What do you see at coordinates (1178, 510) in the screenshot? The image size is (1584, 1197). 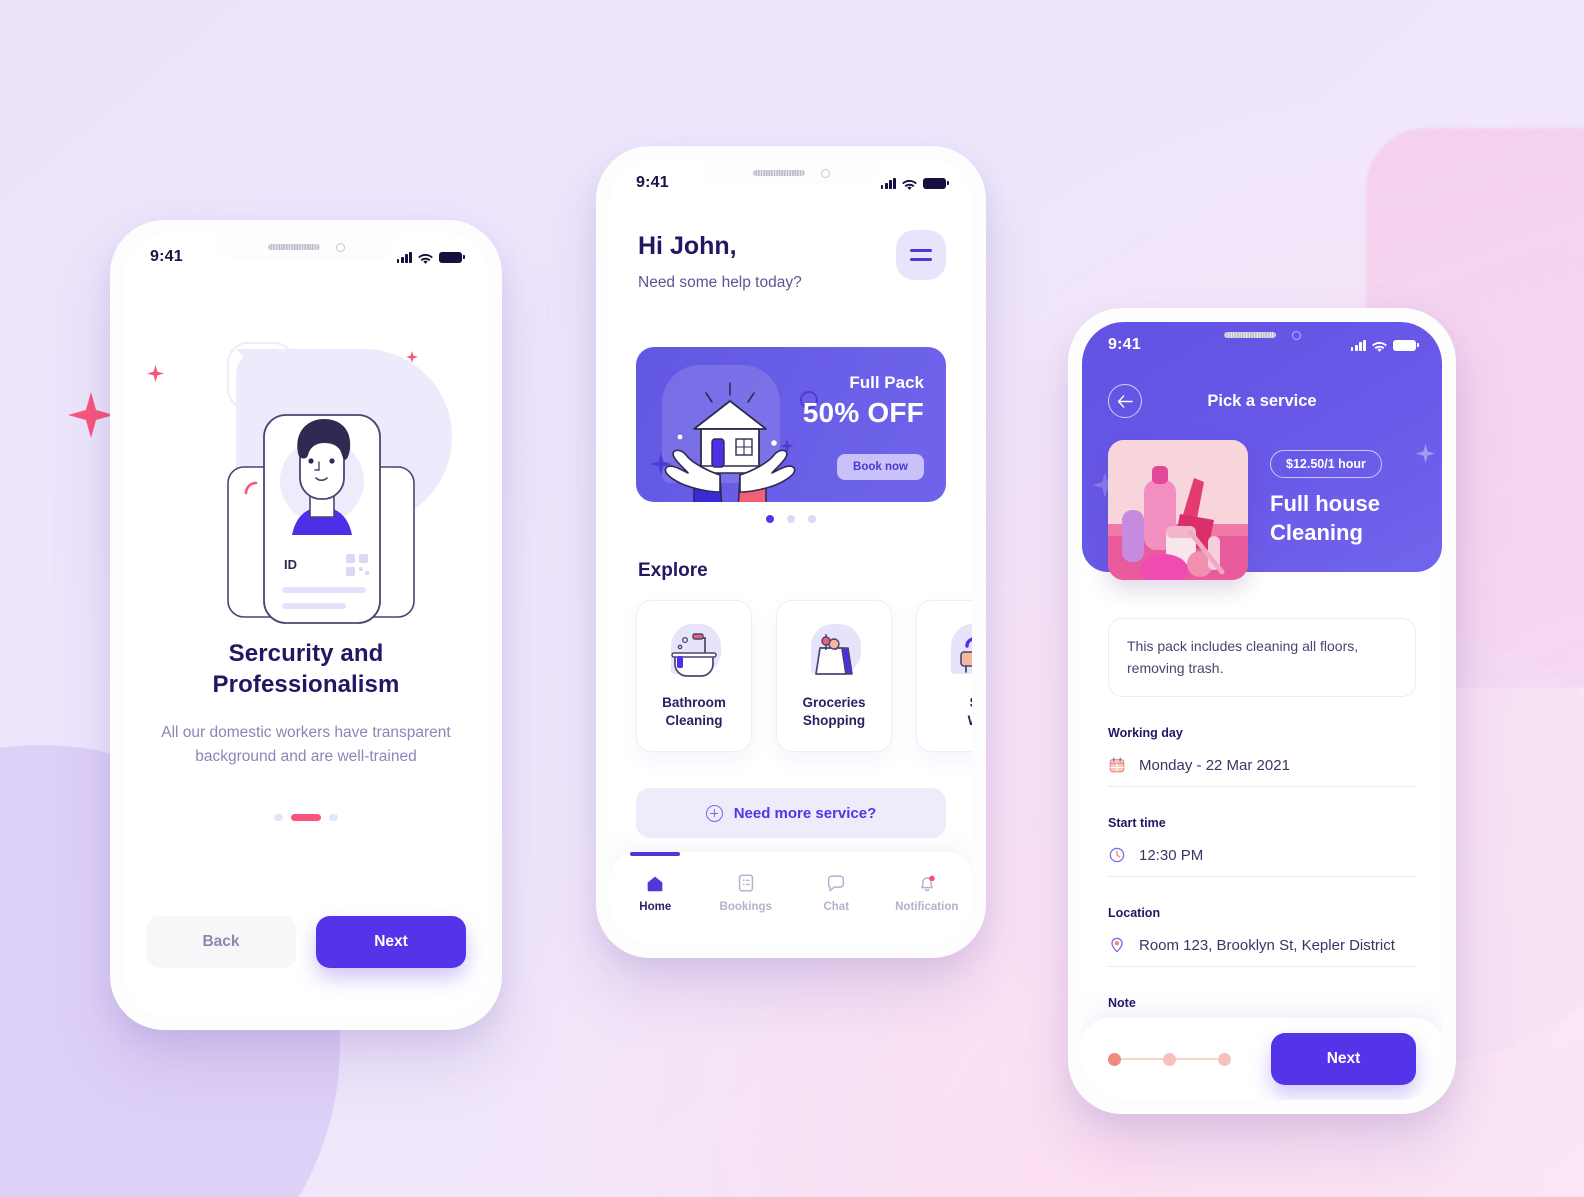 I see `cleaning-supplies-photo` at bounding box center [1178, 510].